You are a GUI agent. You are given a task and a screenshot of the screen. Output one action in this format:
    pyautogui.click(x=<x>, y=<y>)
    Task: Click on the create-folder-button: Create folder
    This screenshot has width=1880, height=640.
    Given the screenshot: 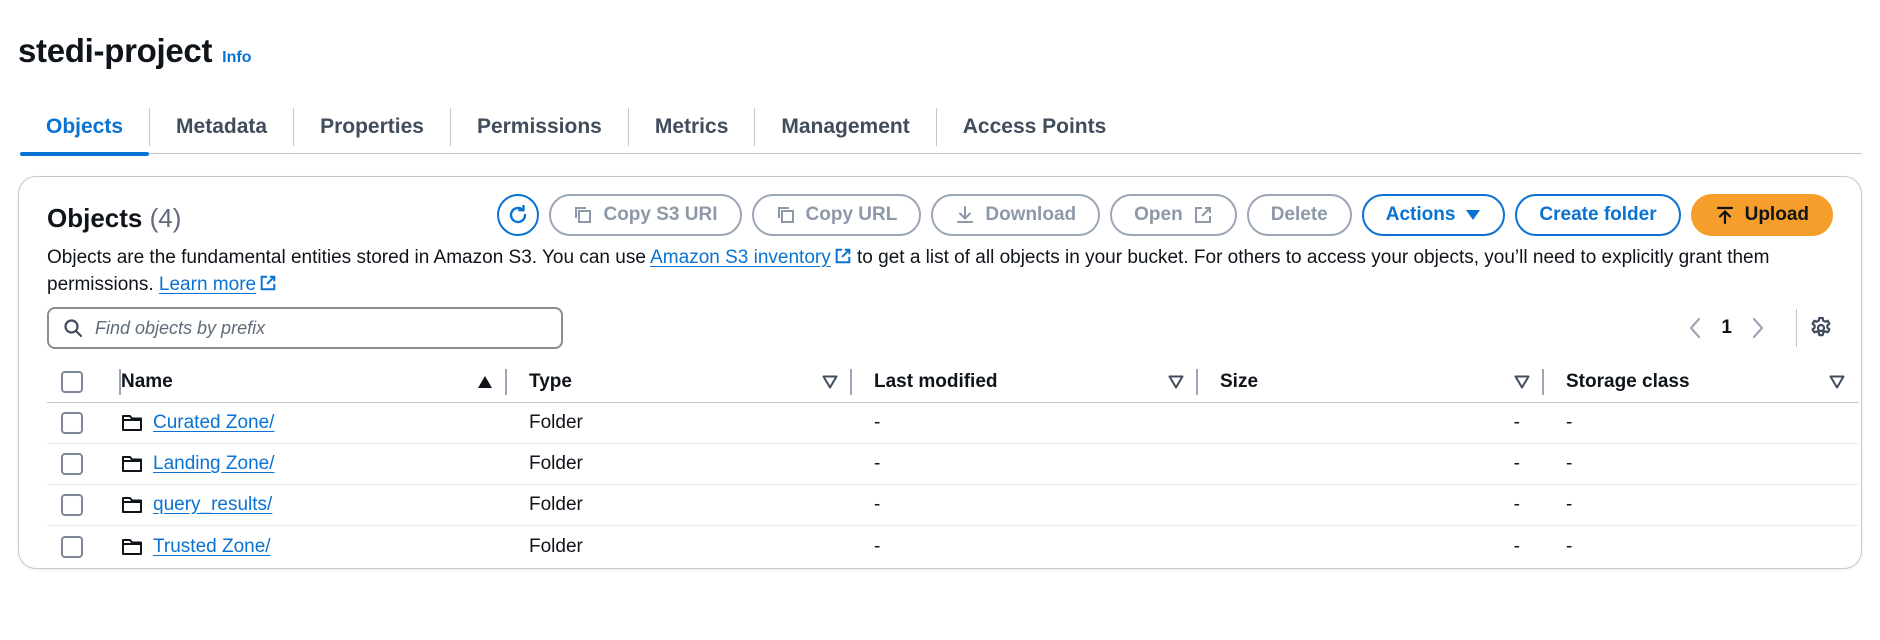 What is the action you would take?
    pyautogui.click(x=1598, y=215)
    